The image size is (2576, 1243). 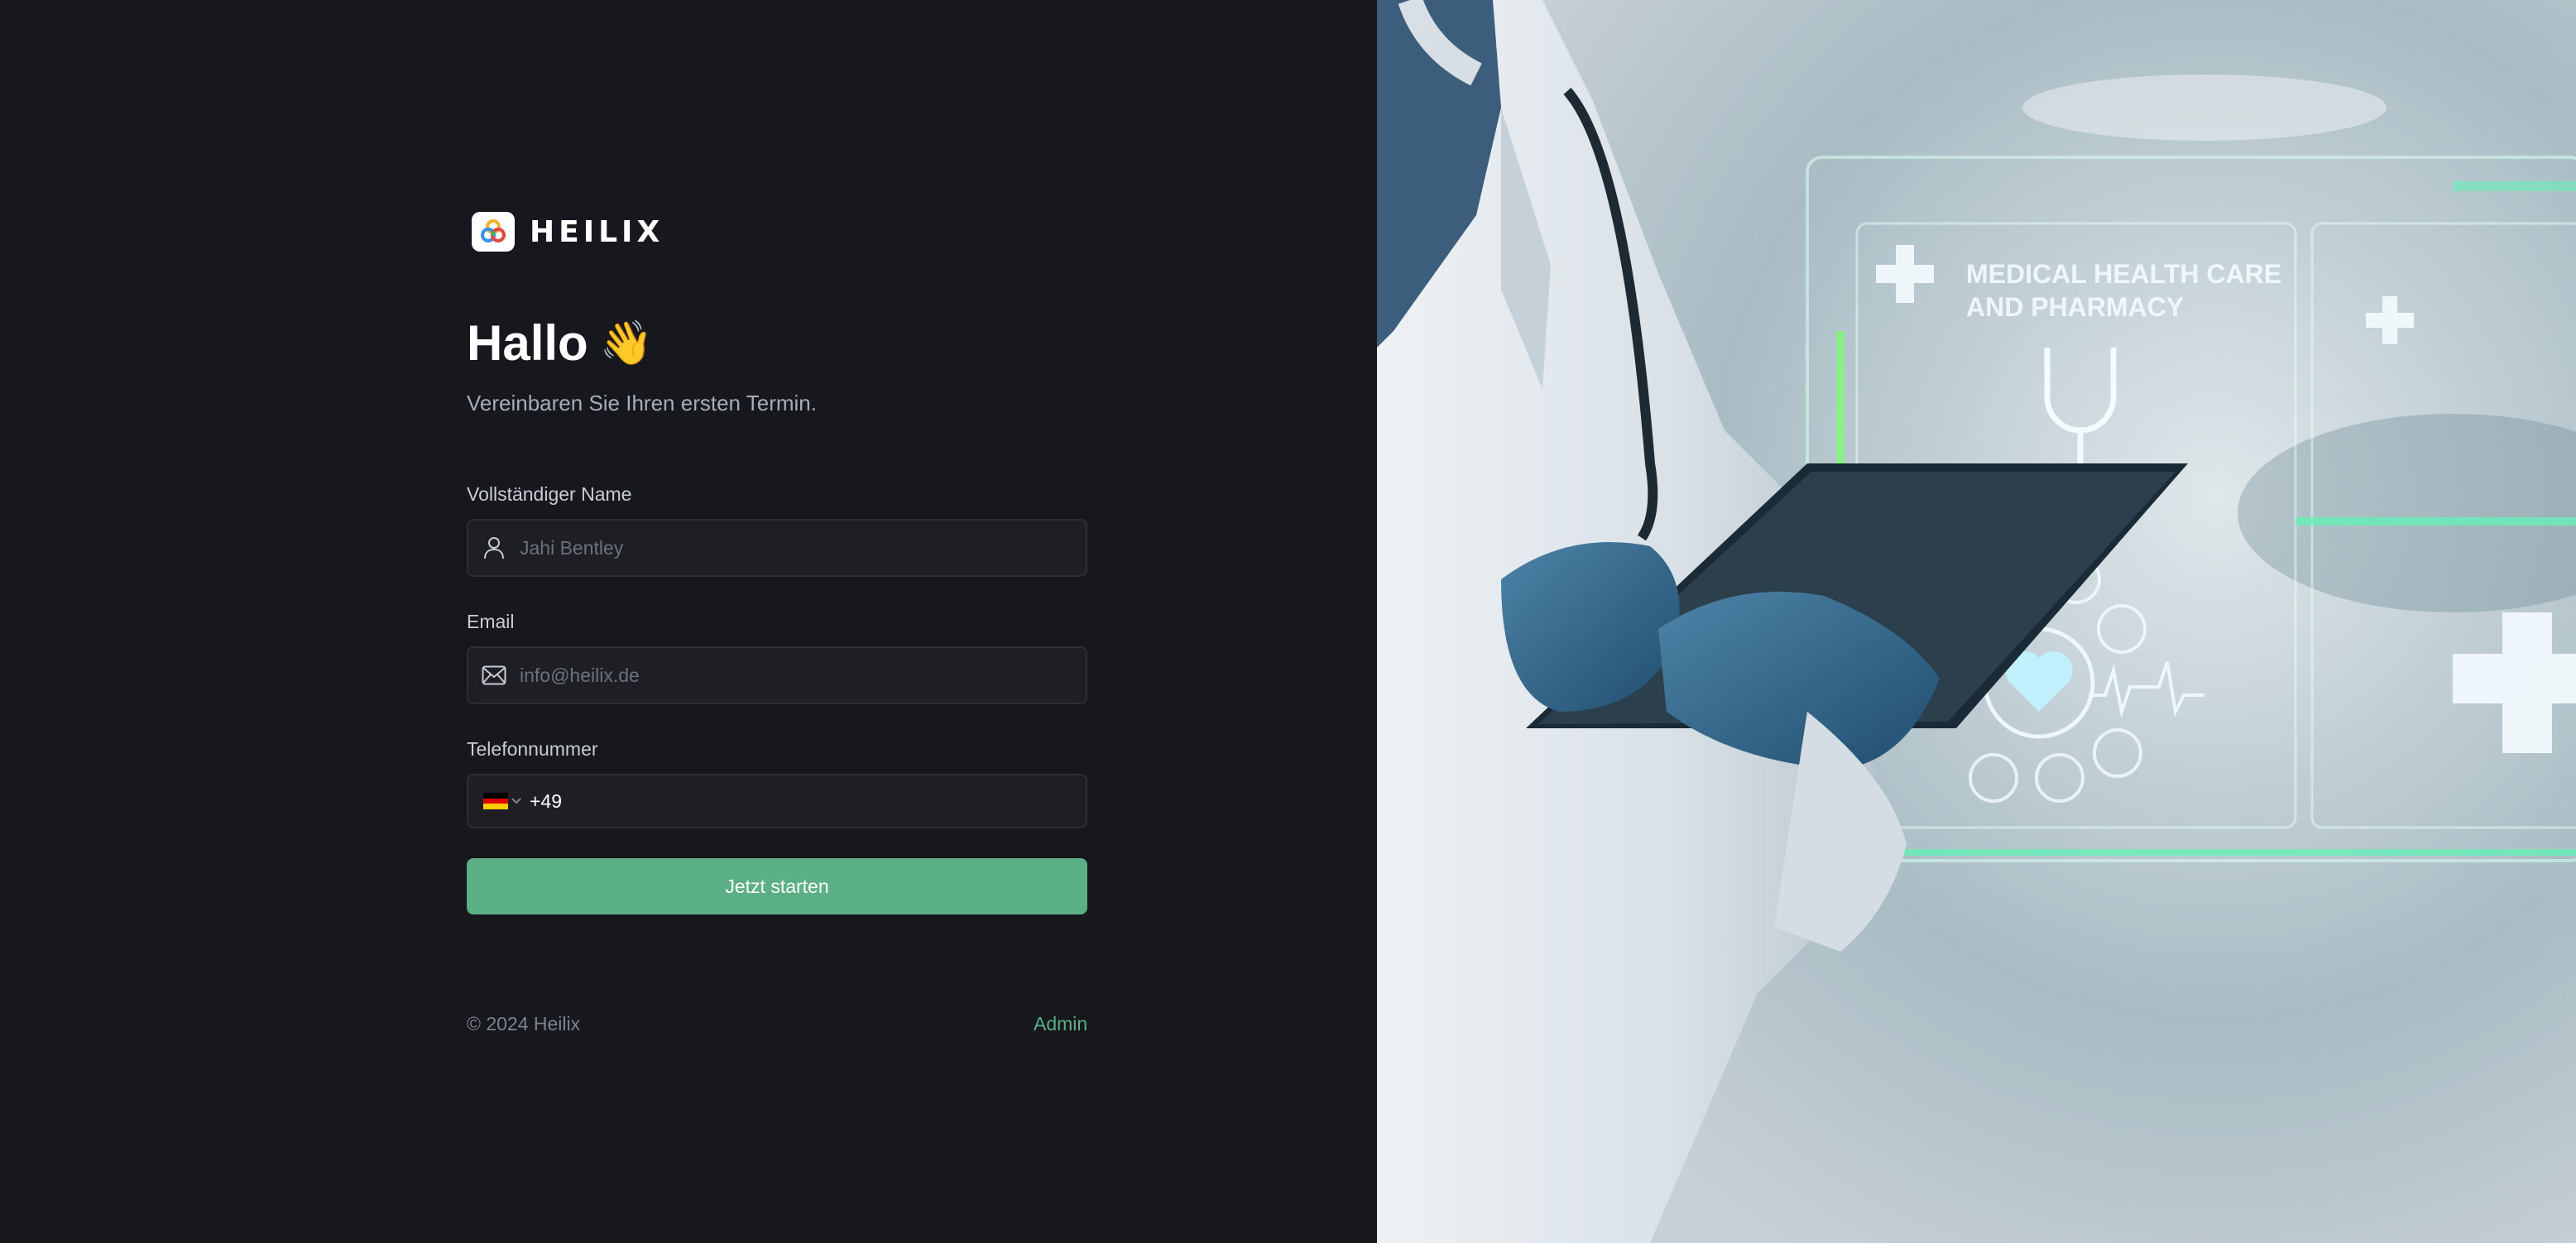 What do you see at coordinates (491, 622) in the screenshot?
I see `email-label: Email` at bounding box center [491, 622].